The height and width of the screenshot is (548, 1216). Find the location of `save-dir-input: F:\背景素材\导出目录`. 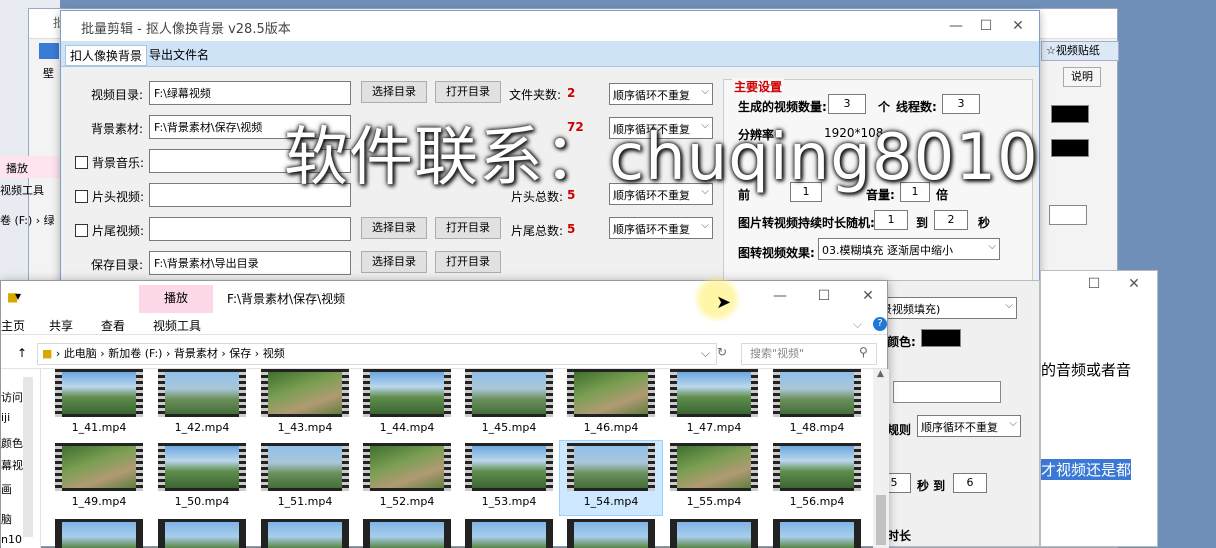

save-dir-input: F:\背景素材\导出目录 is located at coordinates (250, 263).